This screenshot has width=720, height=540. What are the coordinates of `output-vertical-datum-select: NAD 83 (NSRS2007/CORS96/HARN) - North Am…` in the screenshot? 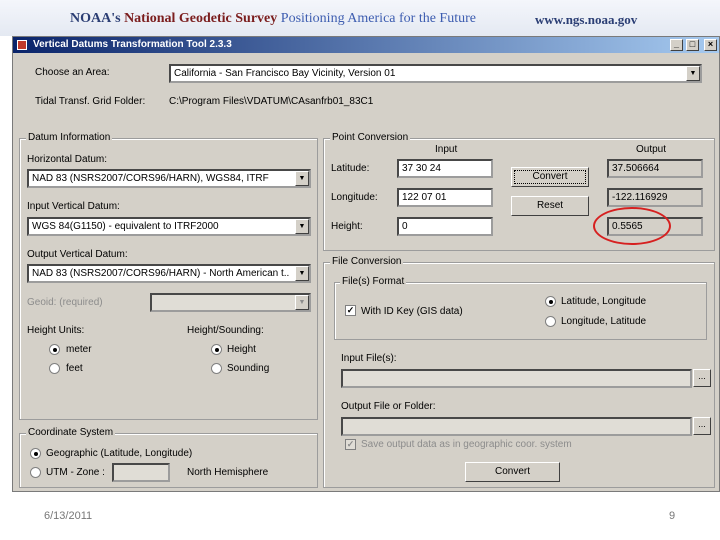 It's located at (169, 273).